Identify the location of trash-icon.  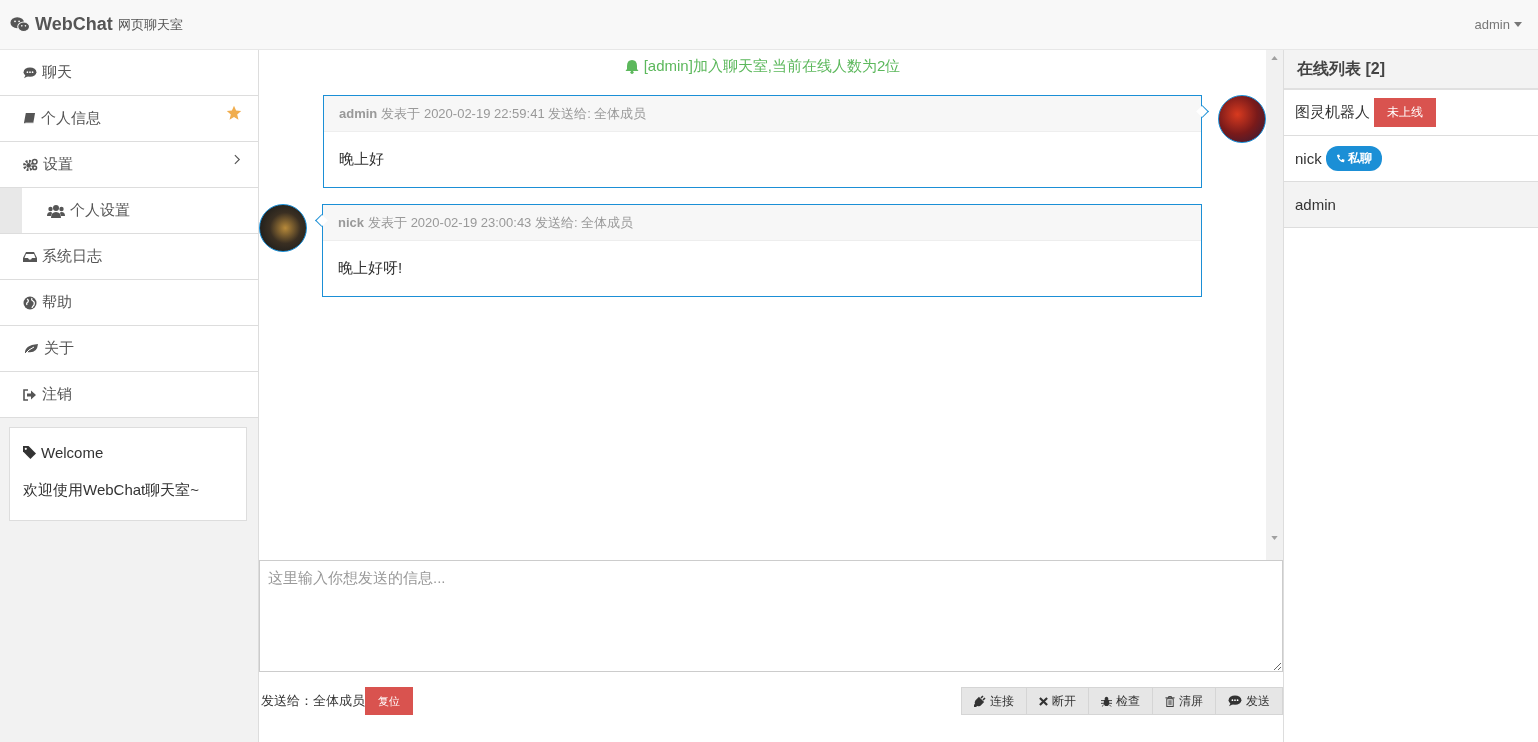
(1170, 701).